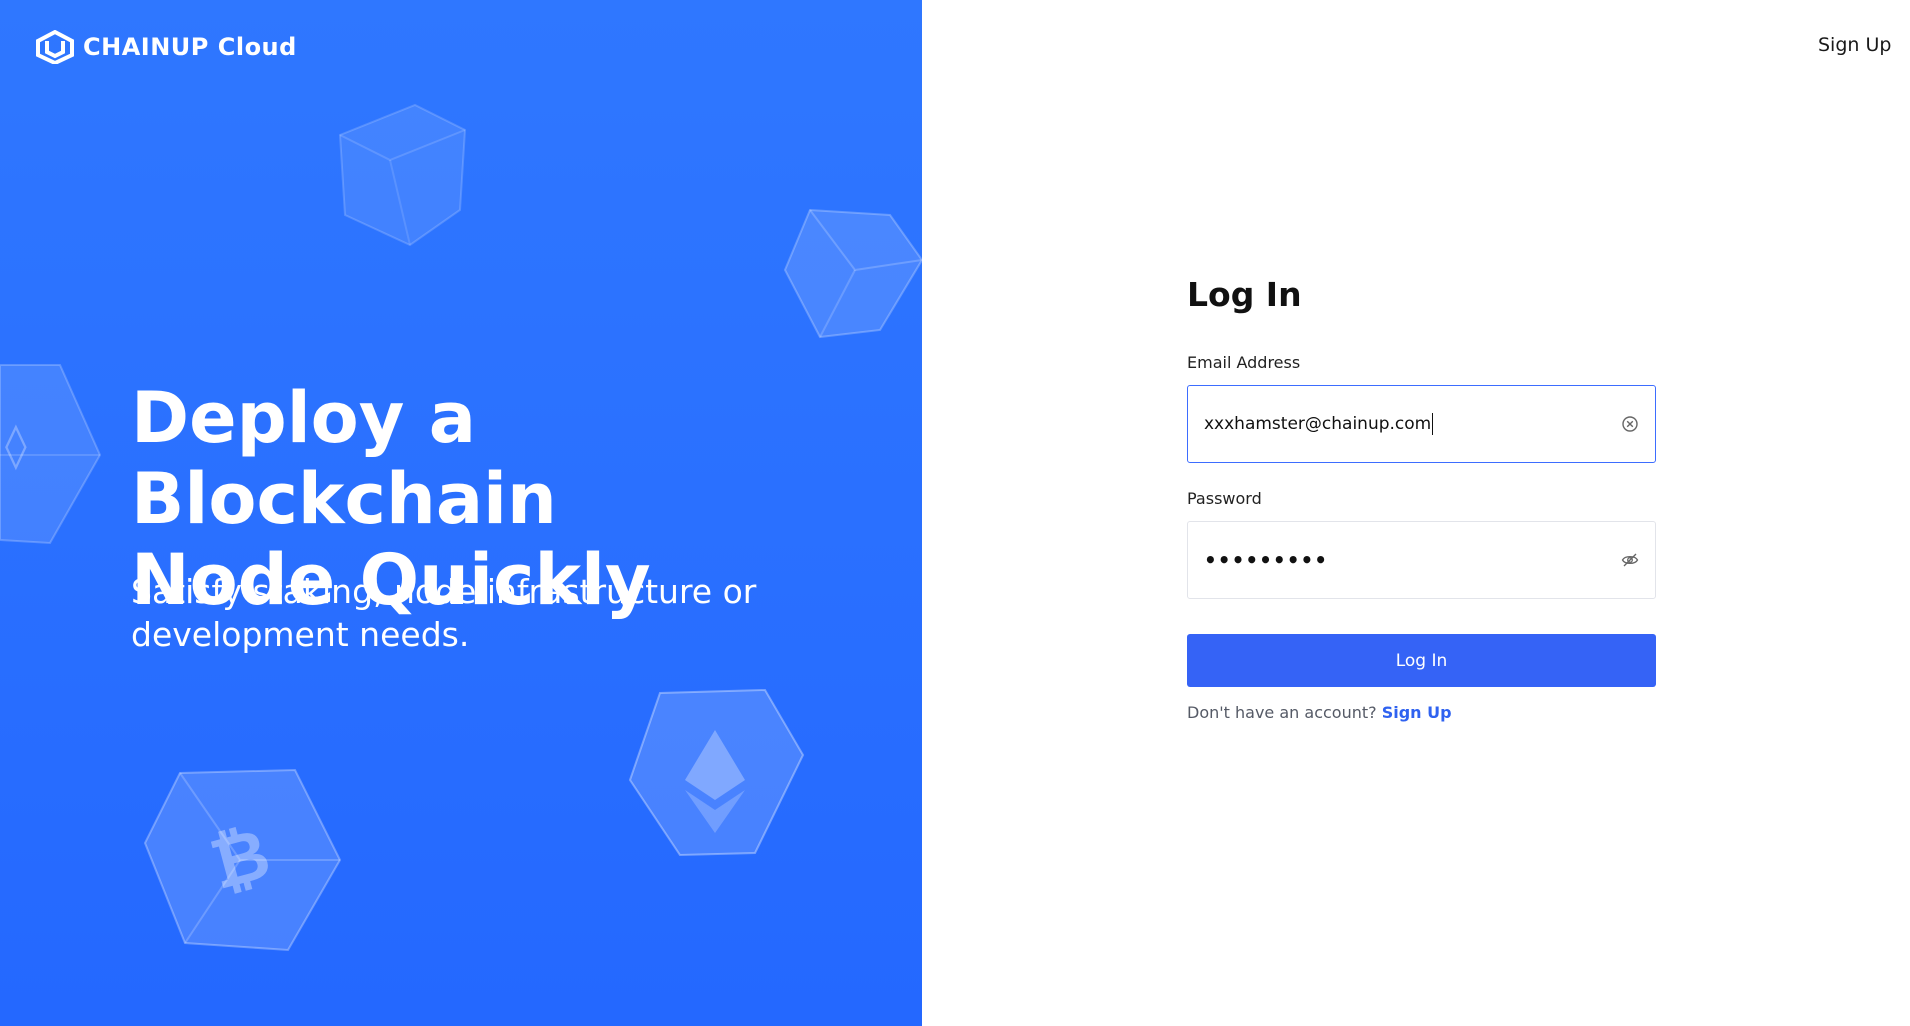 This screenshot has width=1910, height=1026. Describe the element at coordinates (1854, 45) in the screenshot. I see `header-signup-link: Sign Up` at that location.